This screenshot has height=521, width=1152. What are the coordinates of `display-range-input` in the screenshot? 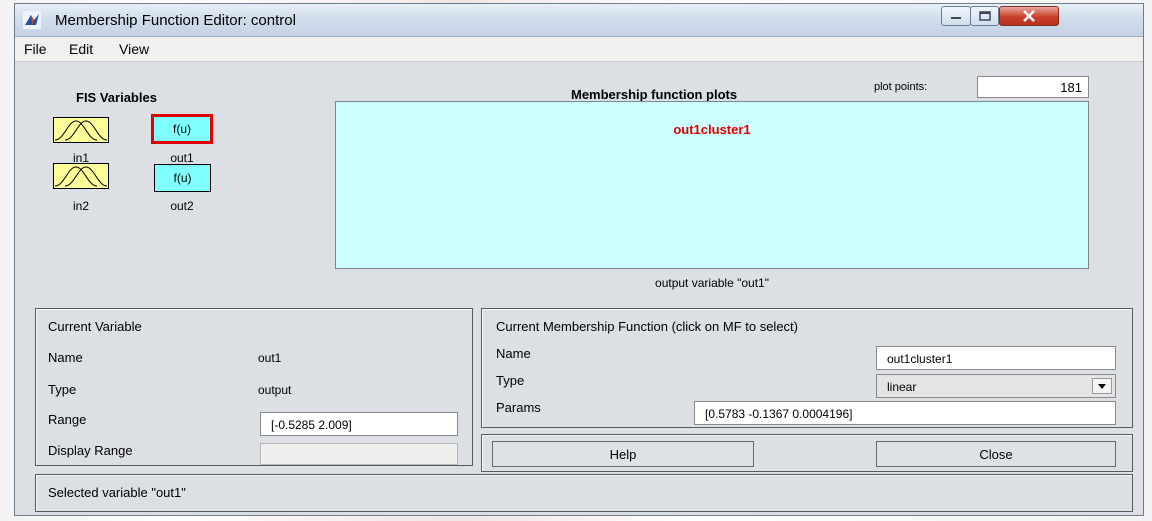 It's located at (359, 454).